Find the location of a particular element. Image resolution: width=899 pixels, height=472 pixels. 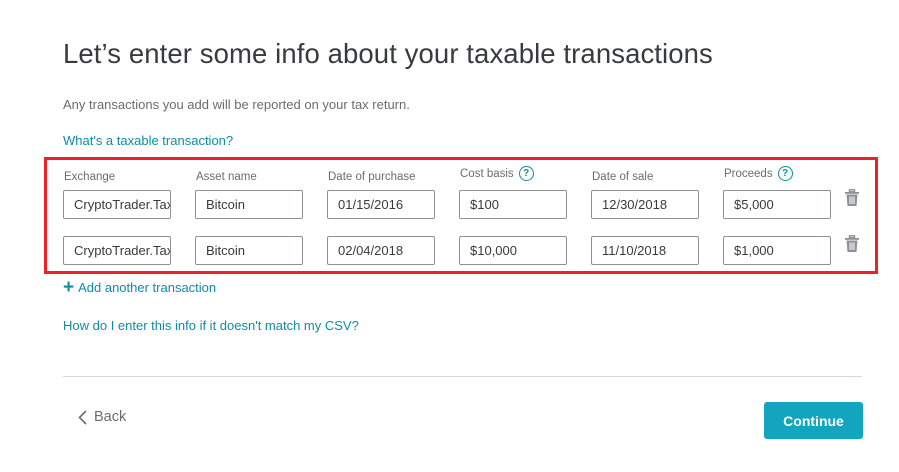

plus-icon: + is located at coordinates (69, 287).